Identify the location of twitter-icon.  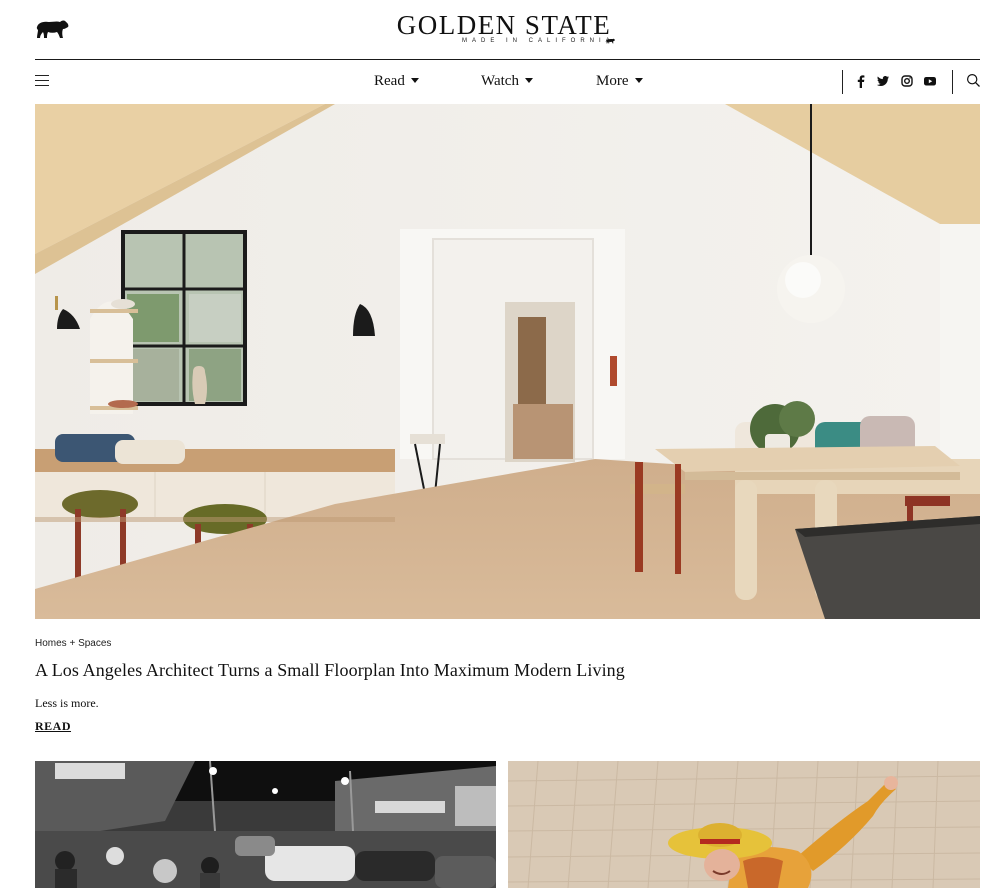
(883, 81).